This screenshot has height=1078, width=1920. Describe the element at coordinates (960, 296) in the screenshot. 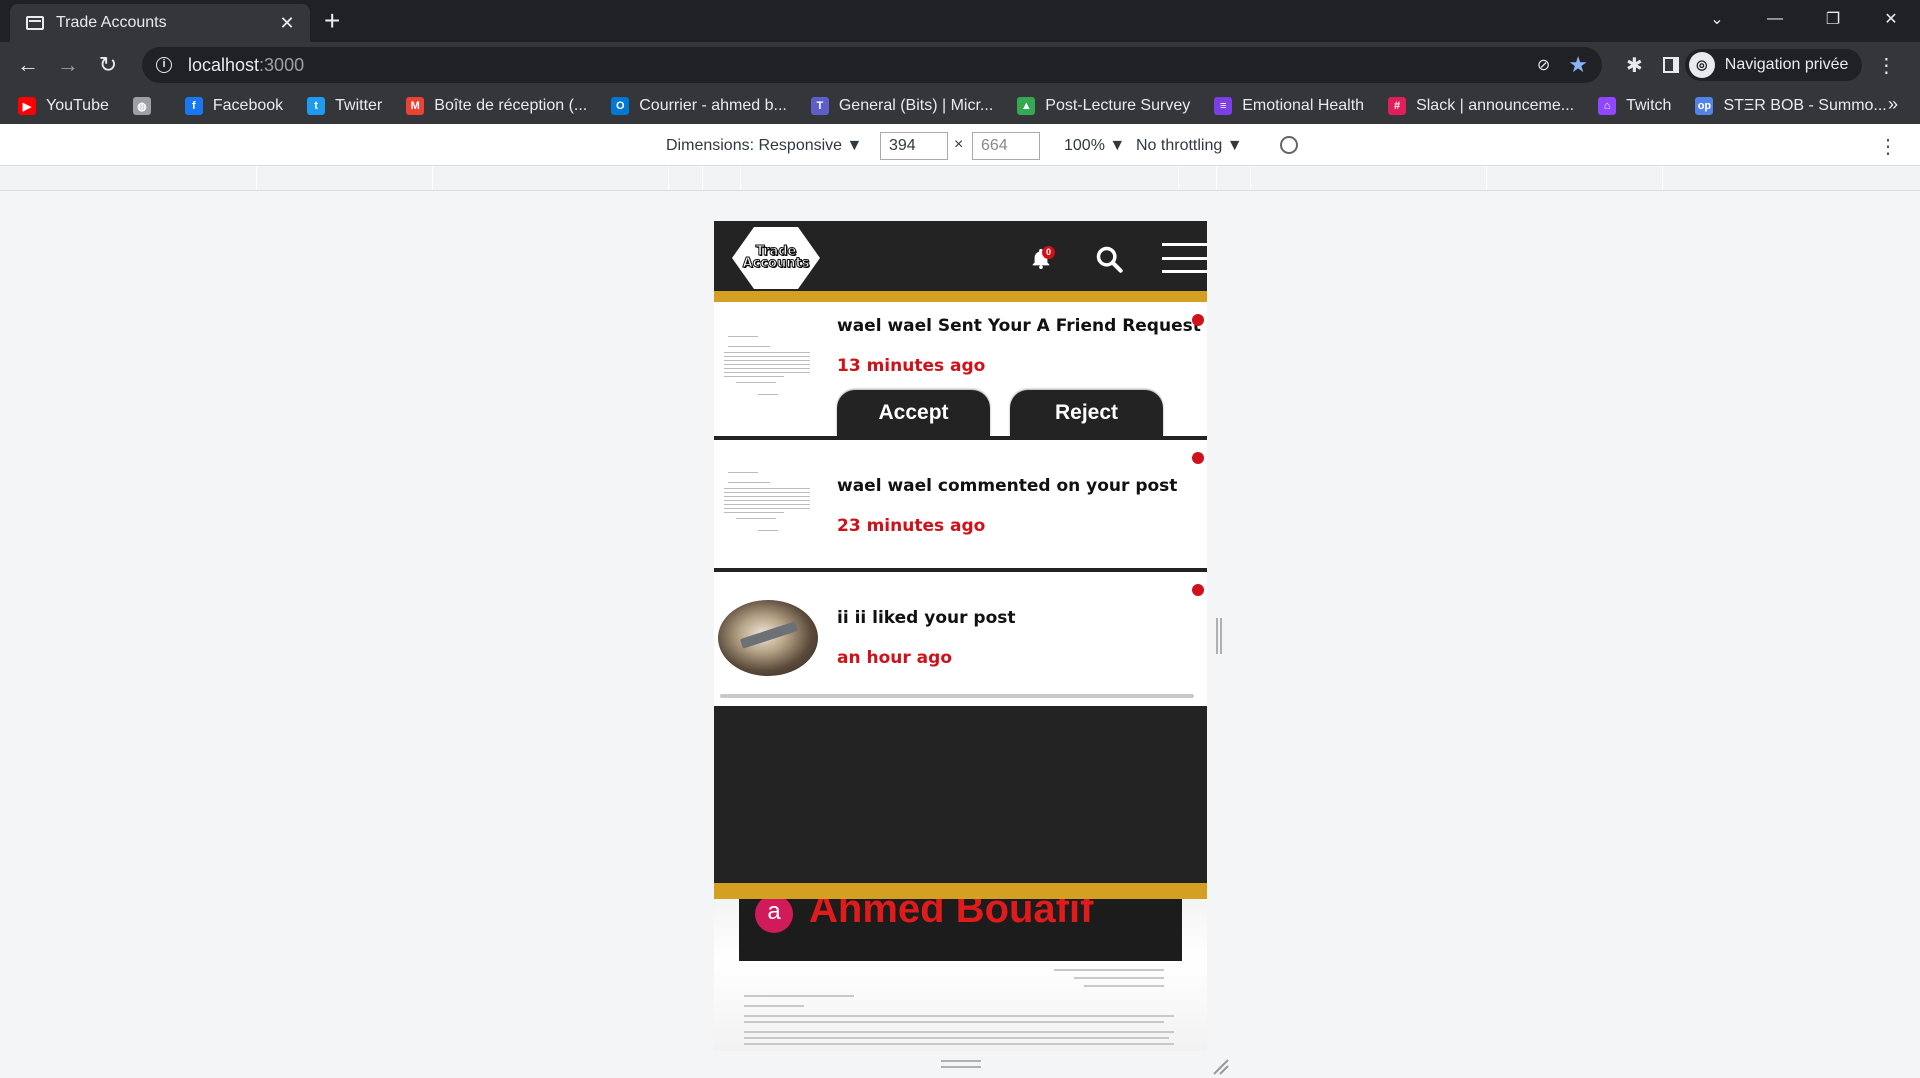

I see `header-accent-band` at that location.